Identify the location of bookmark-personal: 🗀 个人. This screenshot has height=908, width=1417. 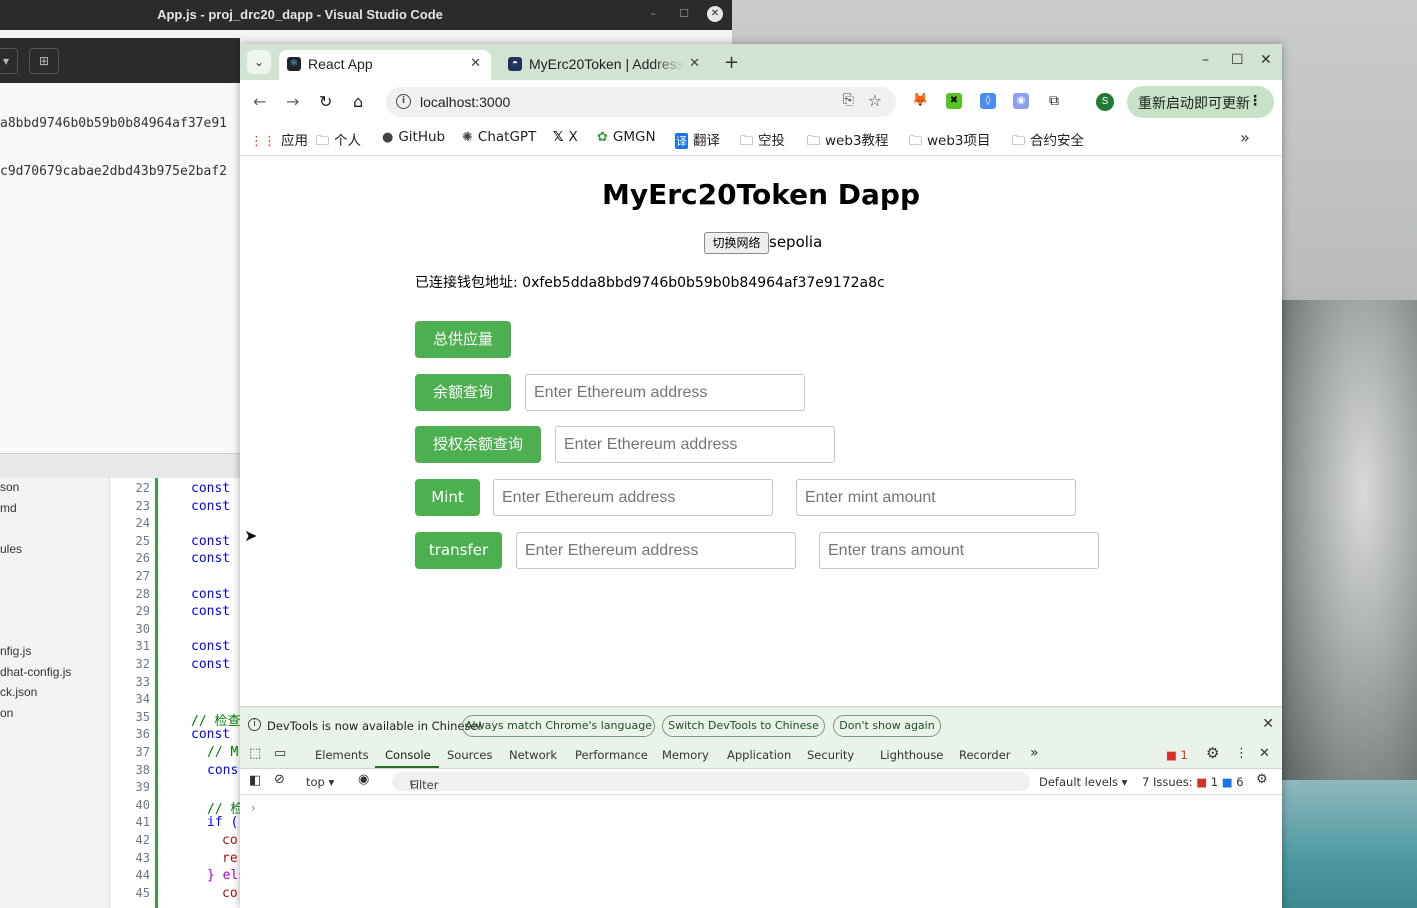
(338, 141).